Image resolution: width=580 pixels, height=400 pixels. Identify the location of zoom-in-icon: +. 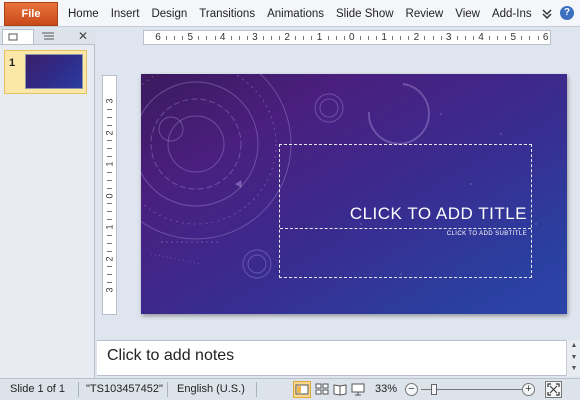
(528, 389).